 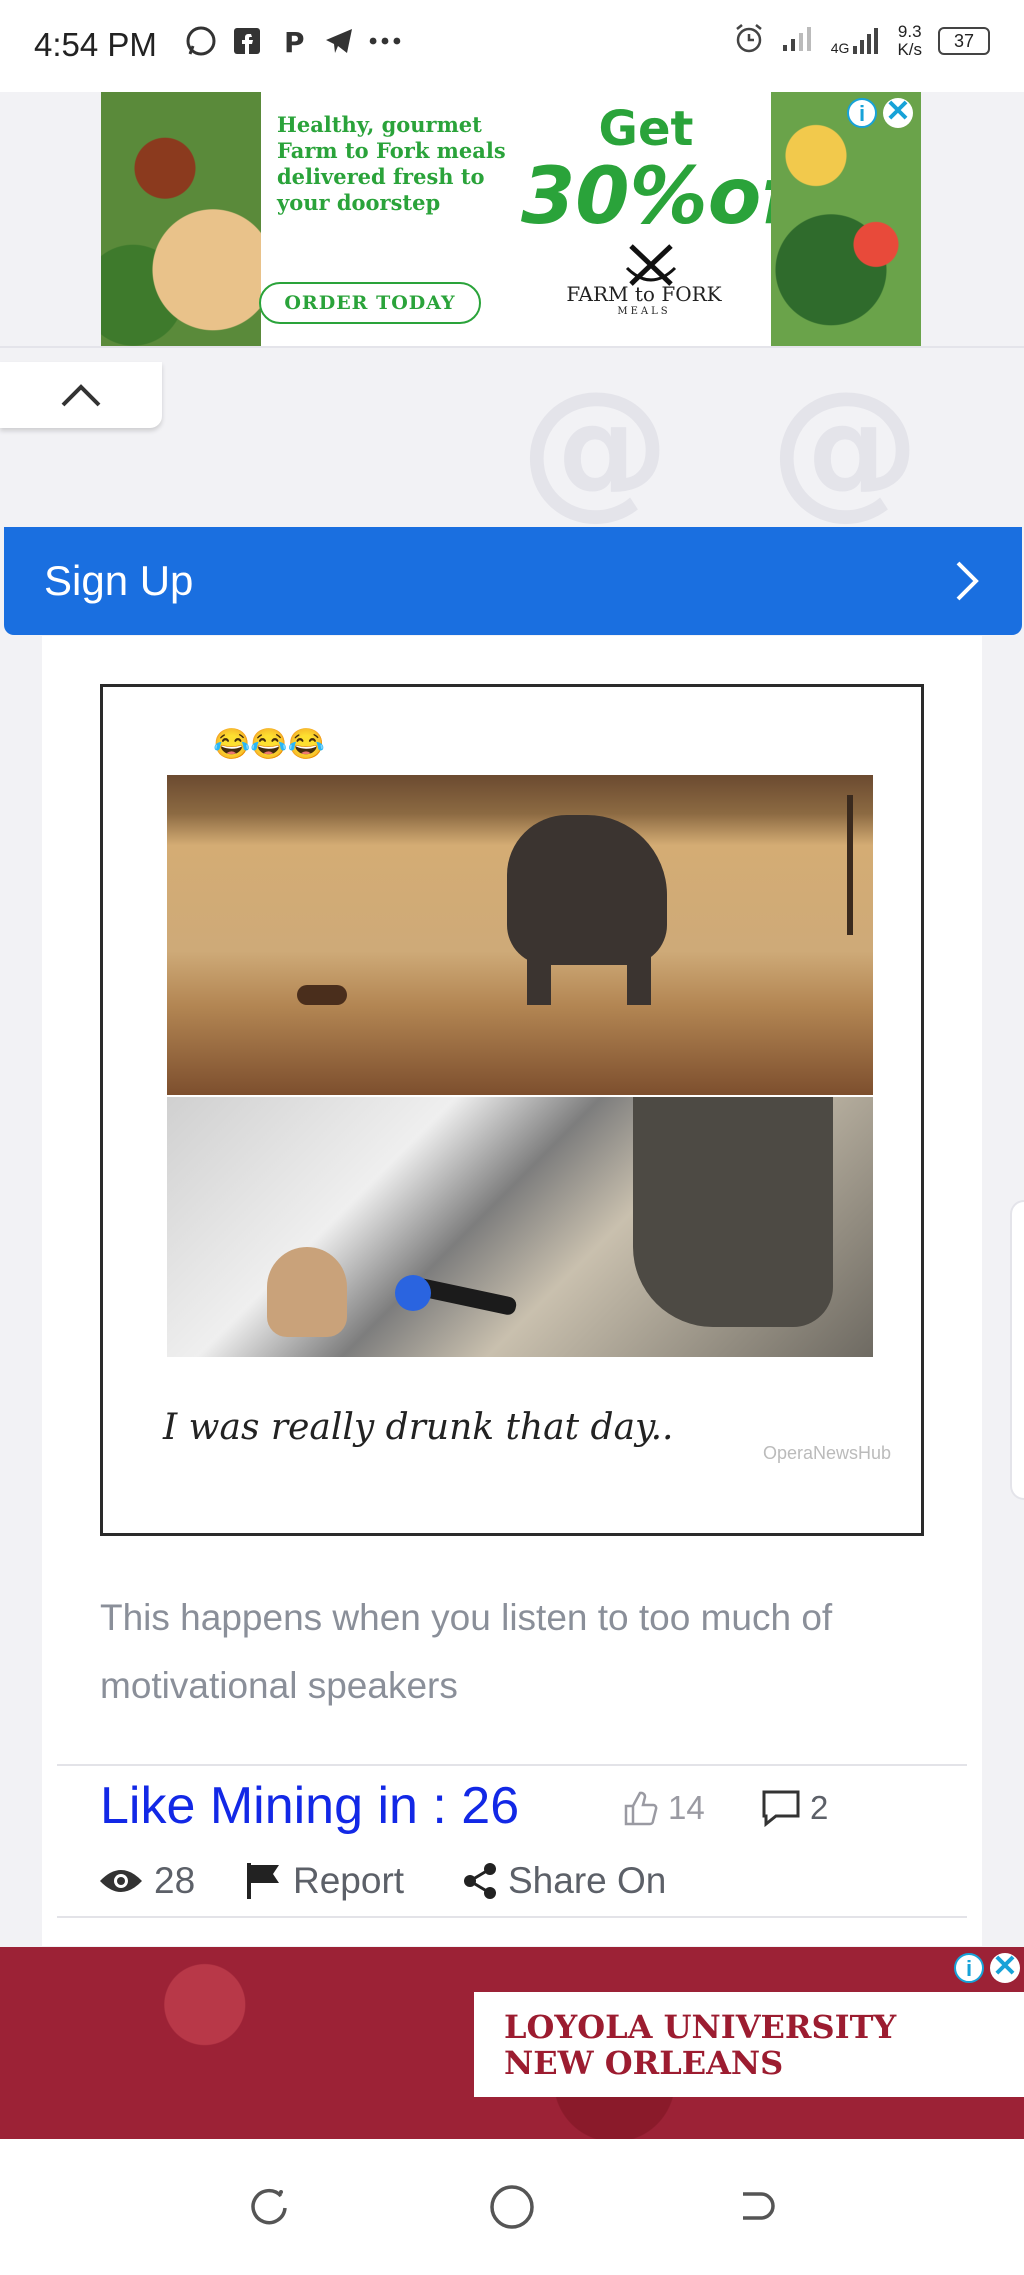 I want to click on status-time: 4:54 PM, so click(x=95, y=44).